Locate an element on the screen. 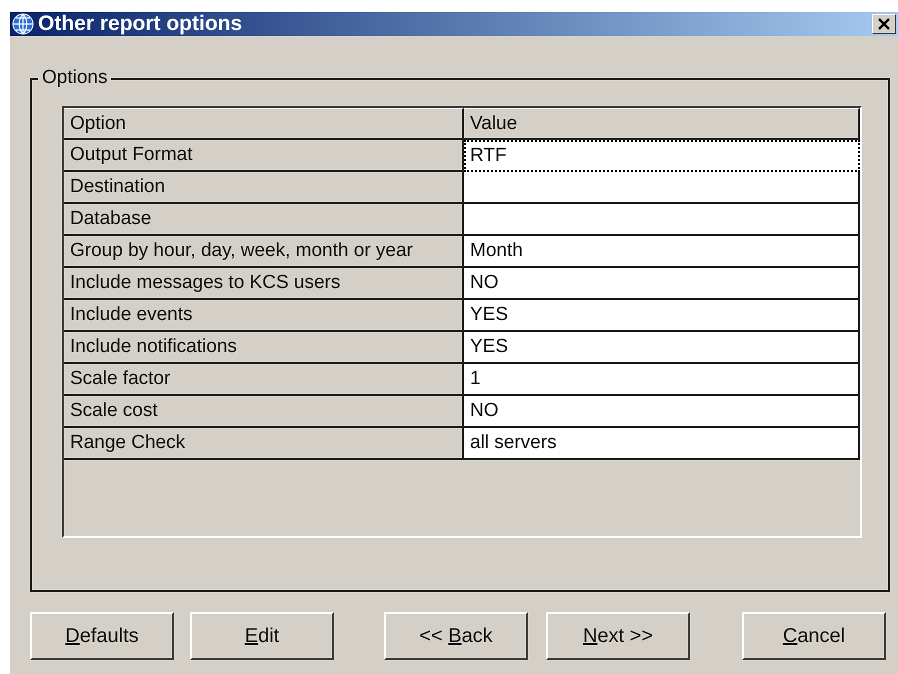  close-icon is located at coordinates (884, 24).